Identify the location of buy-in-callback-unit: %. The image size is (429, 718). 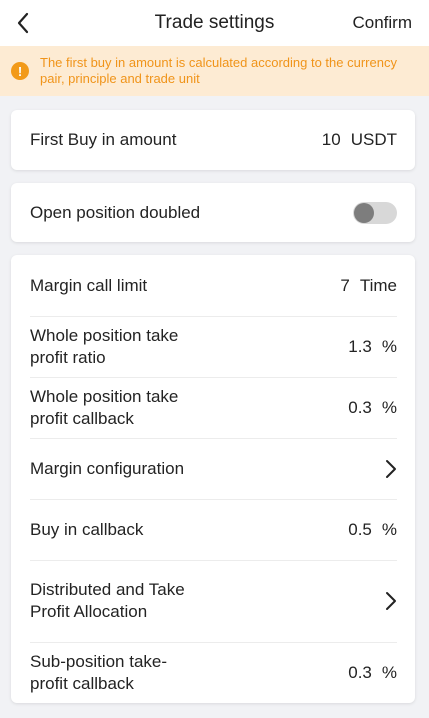
(389, 529).